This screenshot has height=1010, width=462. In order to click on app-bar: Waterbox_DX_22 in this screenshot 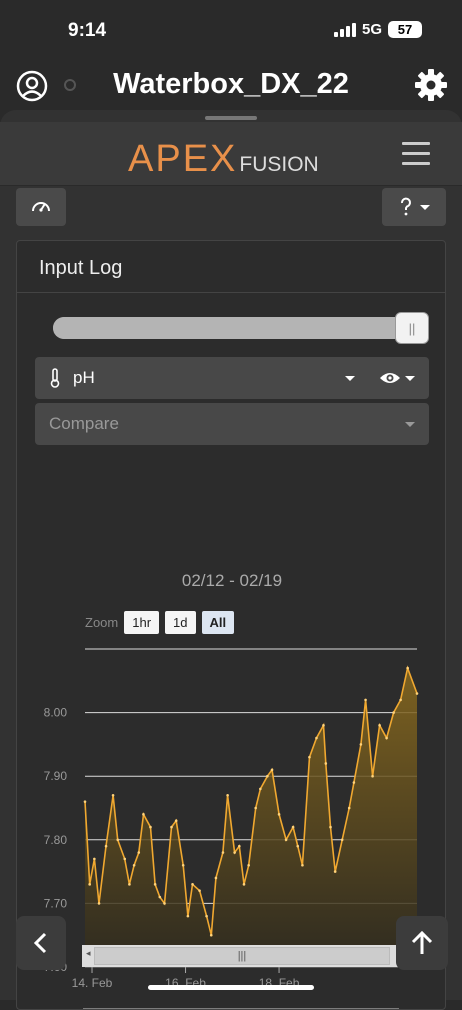, I will do `click(231, 86)`.